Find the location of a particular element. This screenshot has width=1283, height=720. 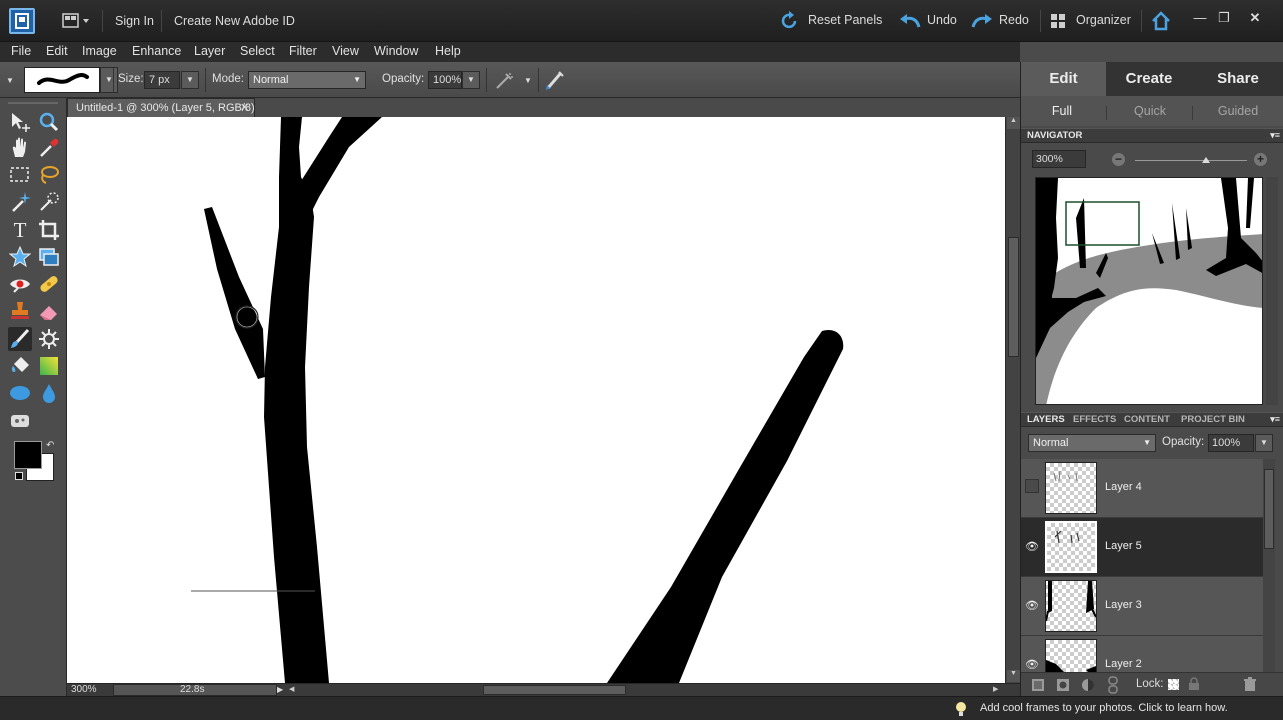

layers-scrollbar is located at coordinates (1269, 571).